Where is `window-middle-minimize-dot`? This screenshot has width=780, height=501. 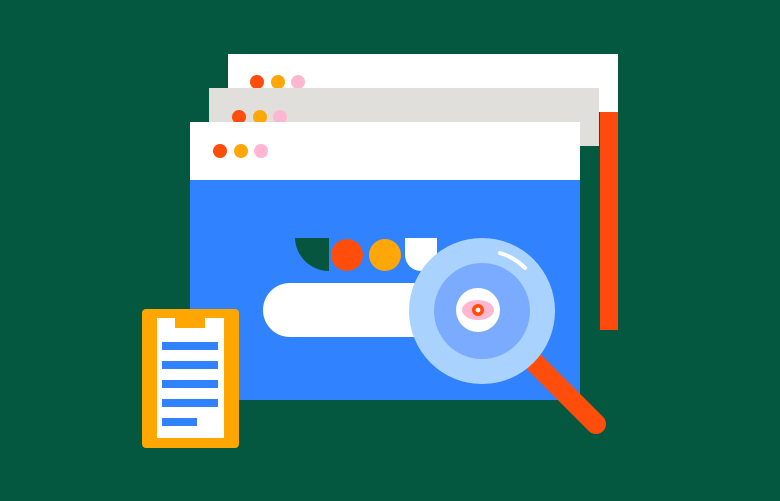 window-middle-minimize-dot is located at coordinates (260, 117).